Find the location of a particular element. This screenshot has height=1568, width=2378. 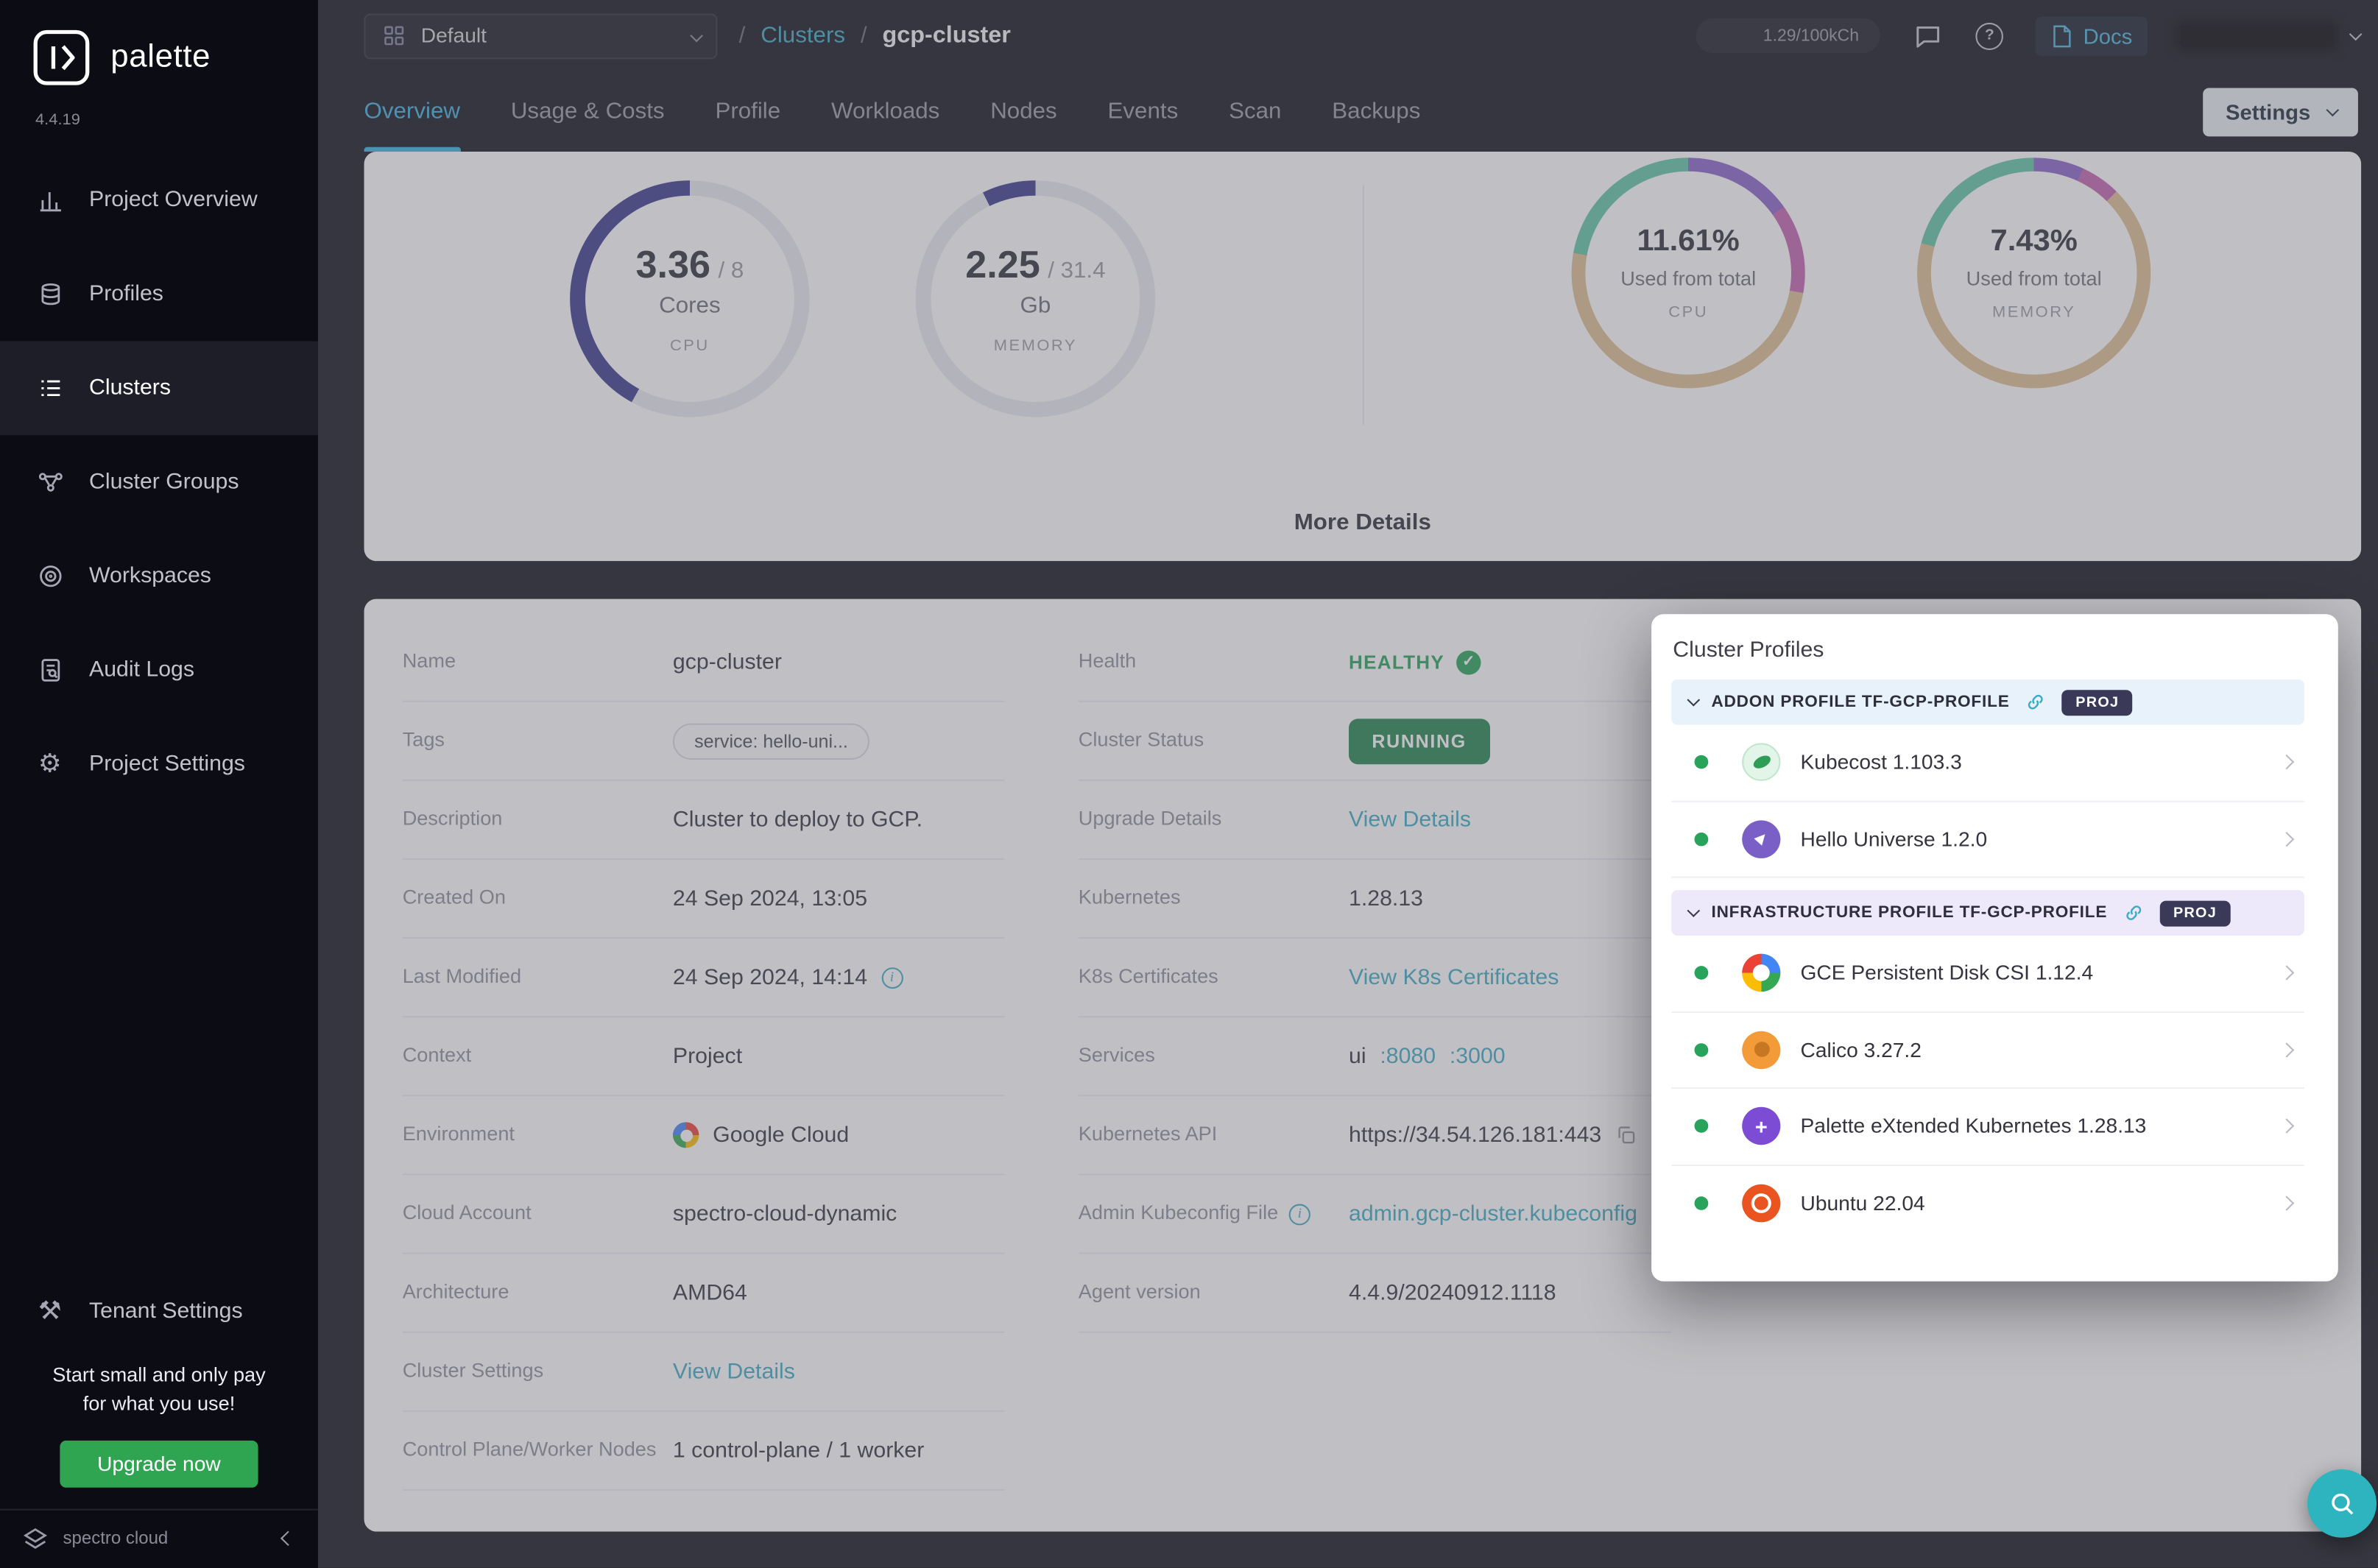

sidebar-item-tenant-settings: ⚒ Tenant Settings is located at coordinates (159, 1312).